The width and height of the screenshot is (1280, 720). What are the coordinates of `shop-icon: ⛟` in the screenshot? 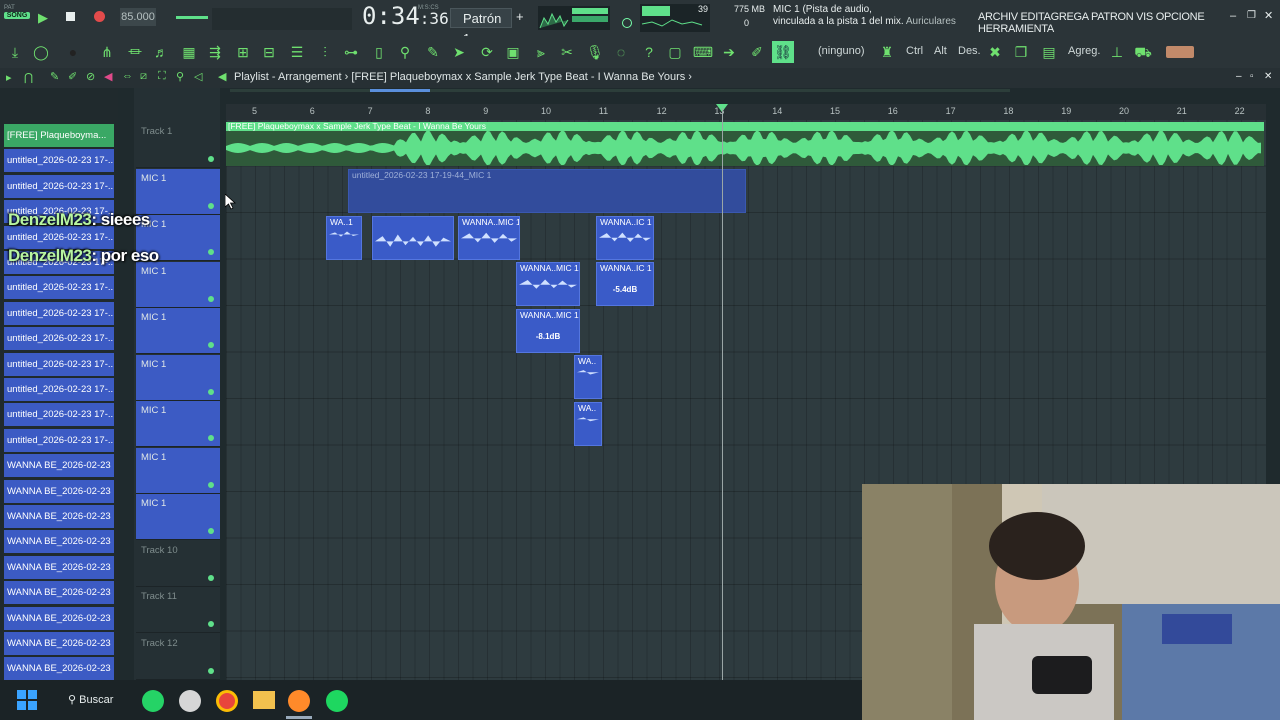 It's located at (1143, 52).